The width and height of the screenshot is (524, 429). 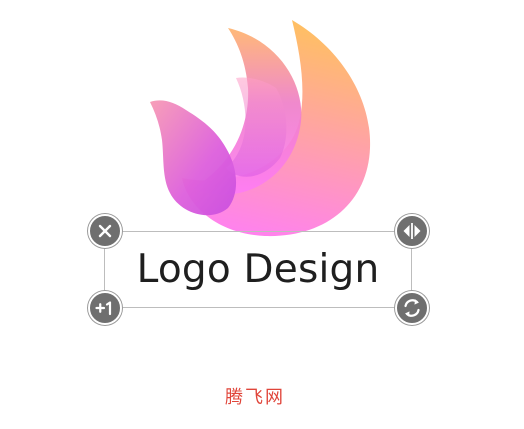 I want to click on plus-one-icon, so click(x=103, y=308).